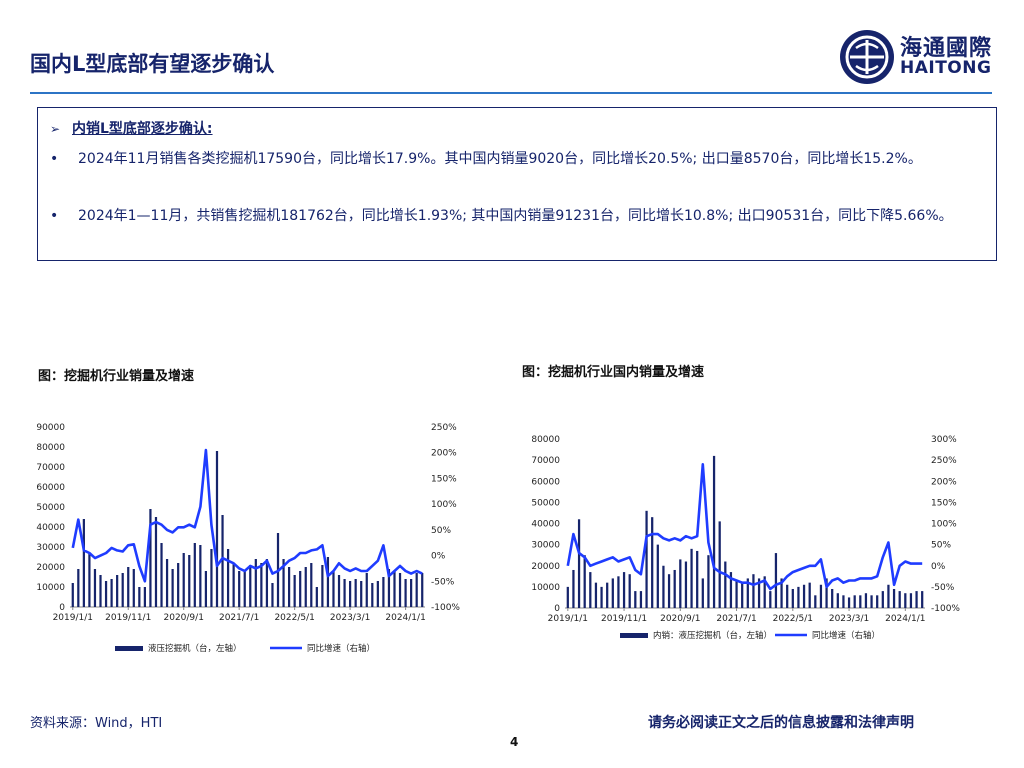 This screenshot has width=1024, height=768. Describe the element at coordinates (938, 567) in the screenshot. I see `y-tick-label-right: 0%` at that location.